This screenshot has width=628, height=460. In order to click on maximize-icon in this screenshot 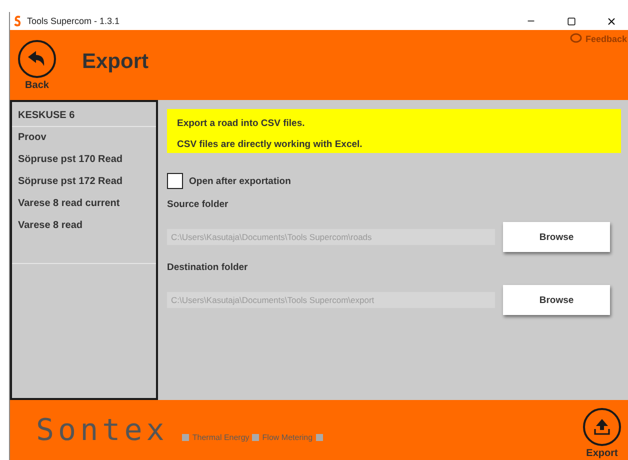, I will do `click(571, 21)`.